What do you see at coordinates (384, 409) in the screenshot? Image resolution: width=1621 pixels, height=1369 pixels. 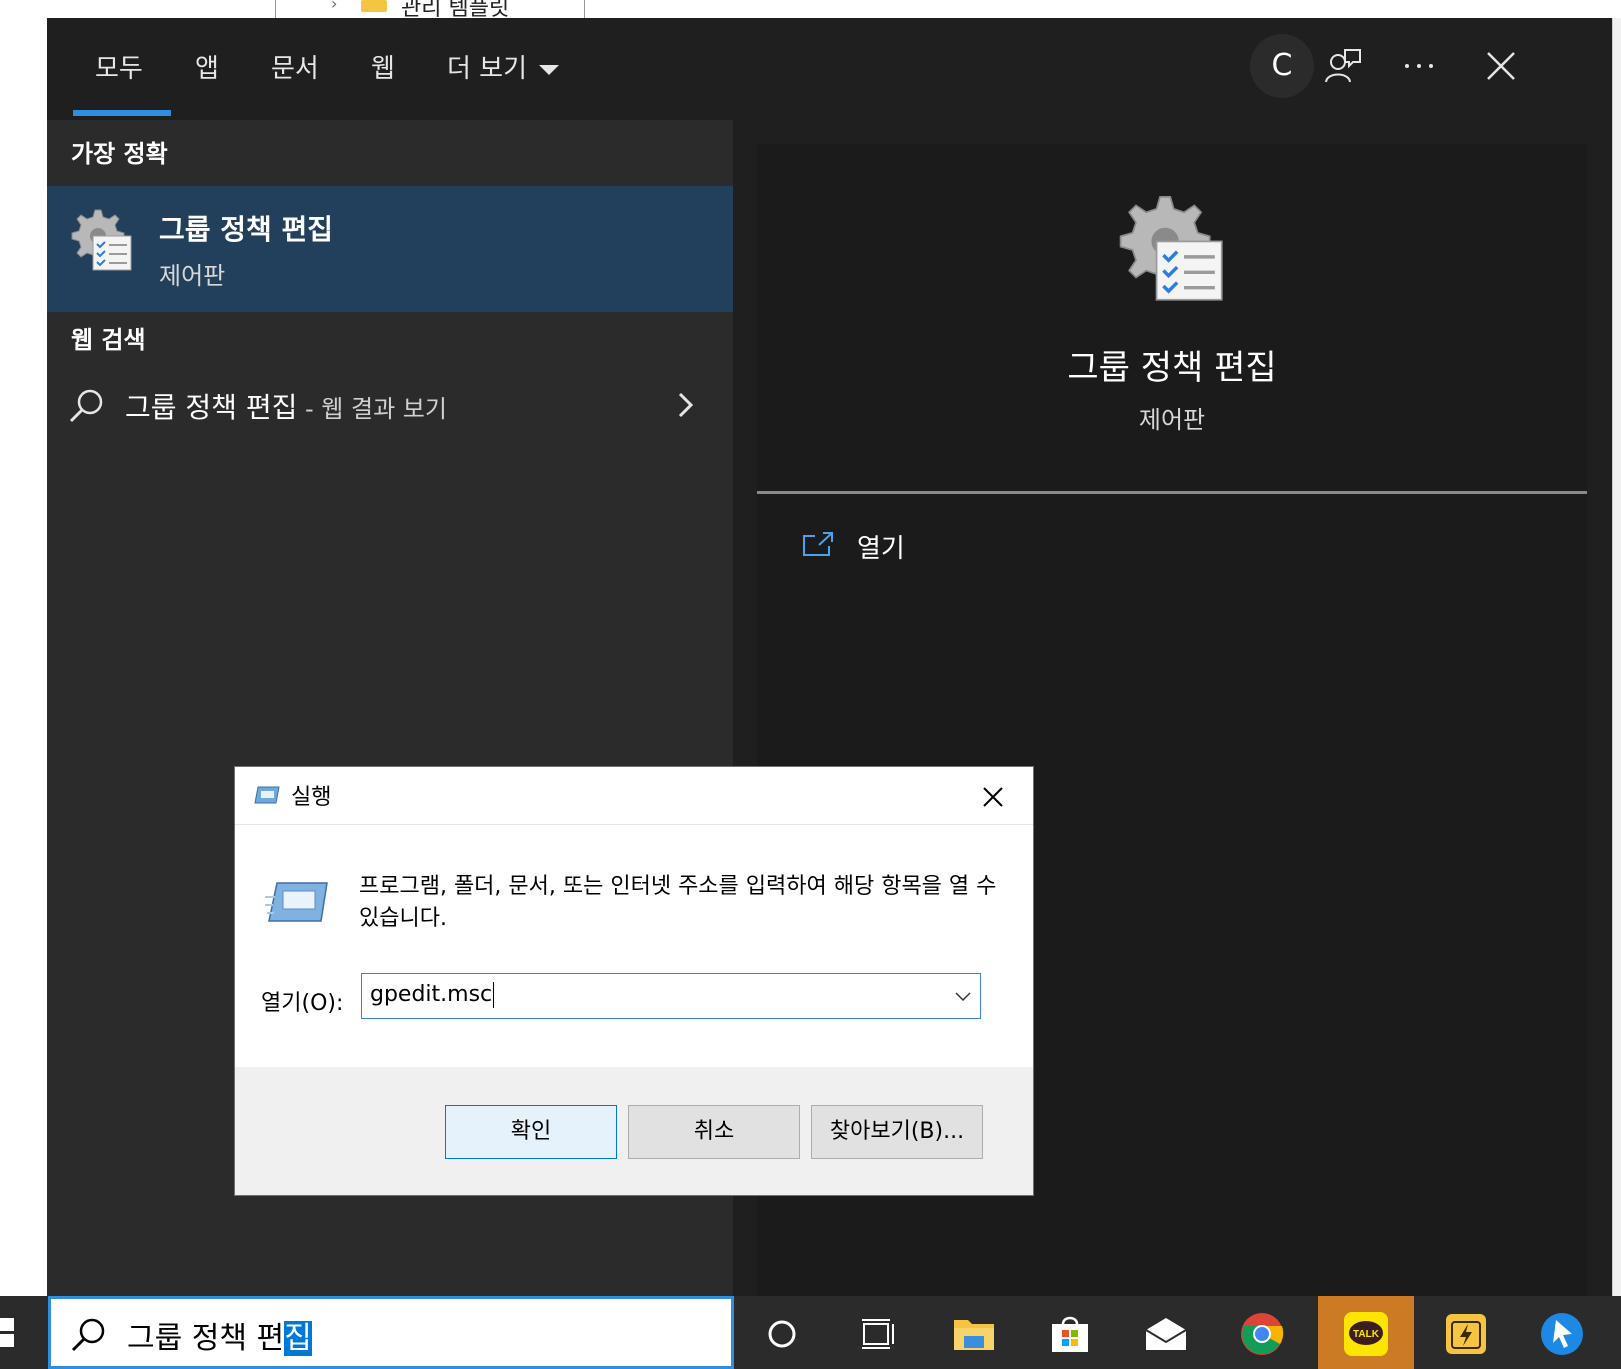 I see `web-search-suffix: 웹 결과 보기` at bounding box center [384, 409].